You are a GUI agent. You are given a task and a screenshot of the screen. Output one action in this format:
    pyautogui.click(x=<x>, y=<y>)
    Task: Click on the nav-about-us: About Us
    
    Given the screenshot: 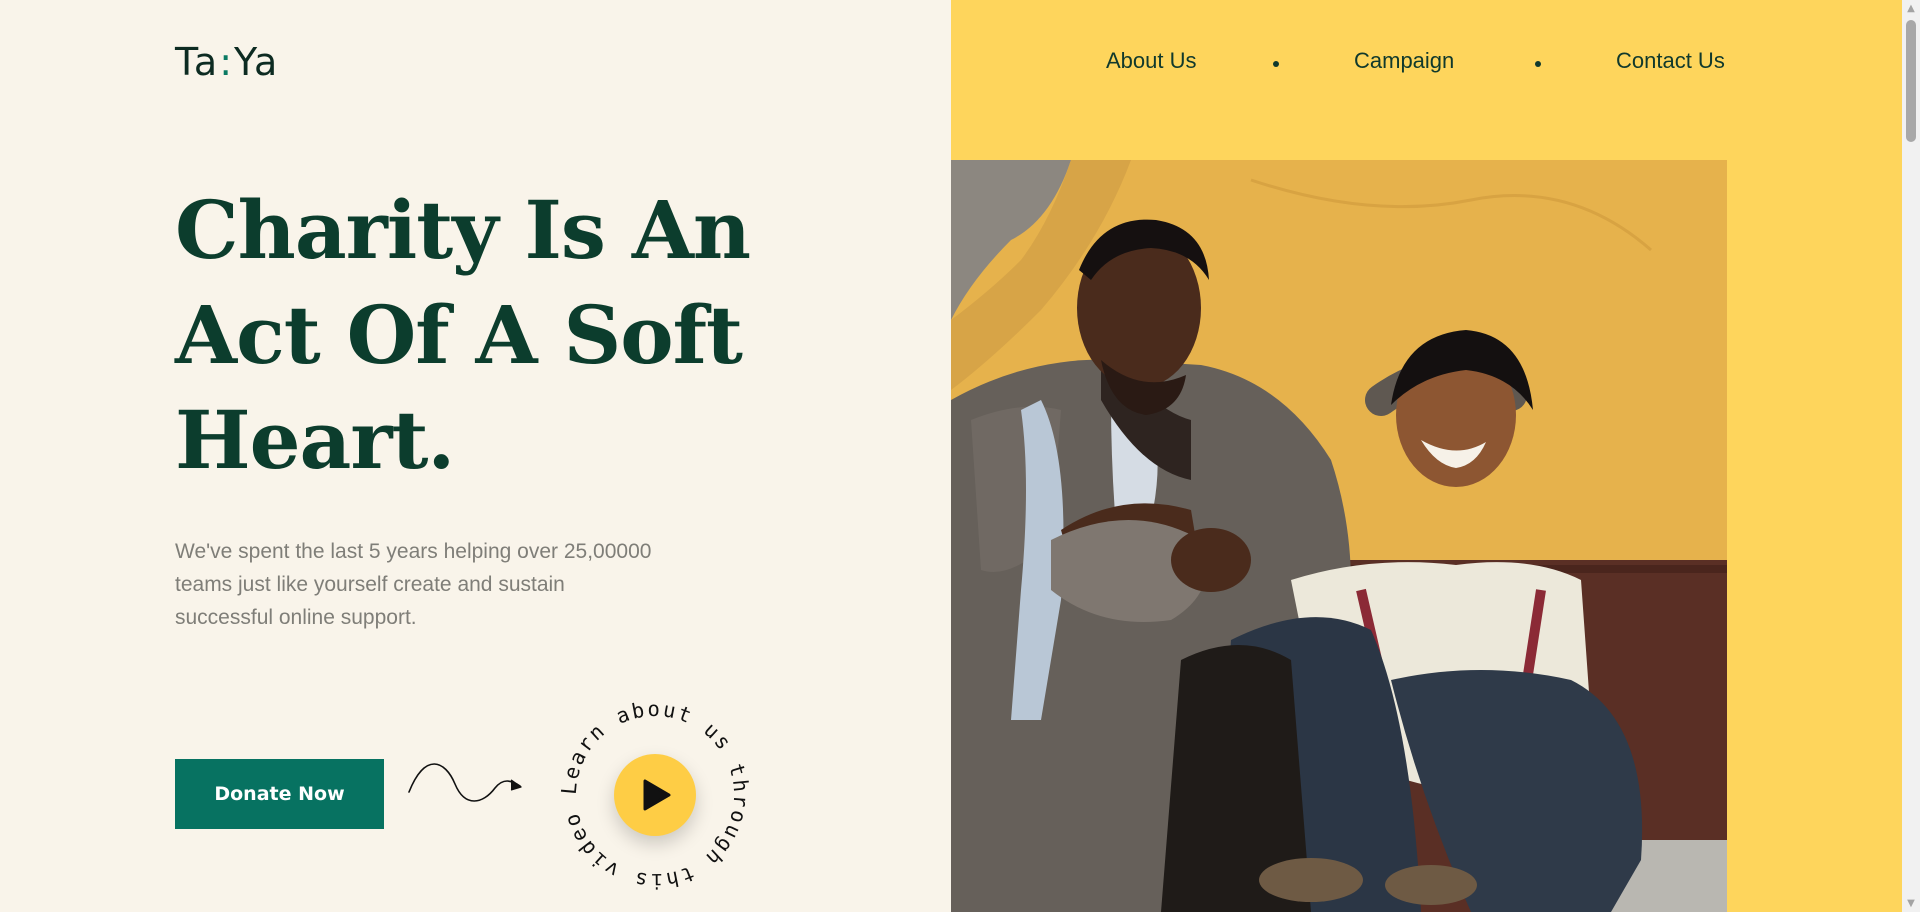 What is the action you would take?
    pyautogui.click(x=1151, y=61)
    